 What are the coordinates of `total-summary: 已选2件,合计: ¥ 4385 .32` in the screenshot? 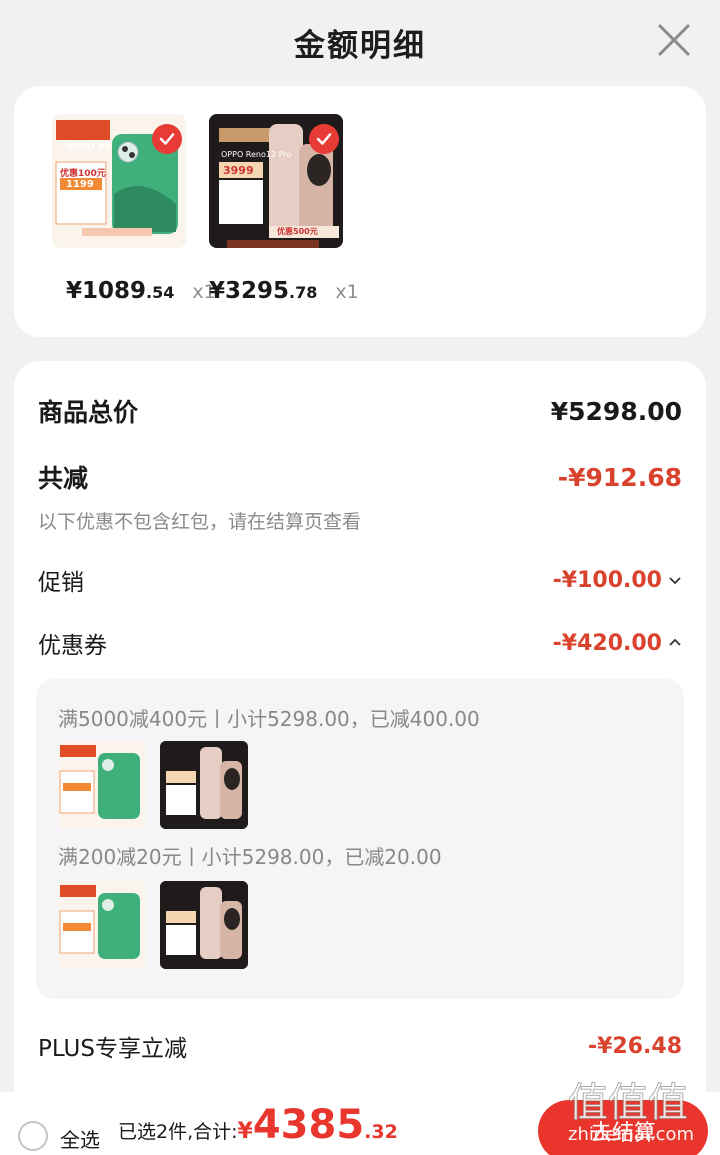 It's located at (258, 1125).